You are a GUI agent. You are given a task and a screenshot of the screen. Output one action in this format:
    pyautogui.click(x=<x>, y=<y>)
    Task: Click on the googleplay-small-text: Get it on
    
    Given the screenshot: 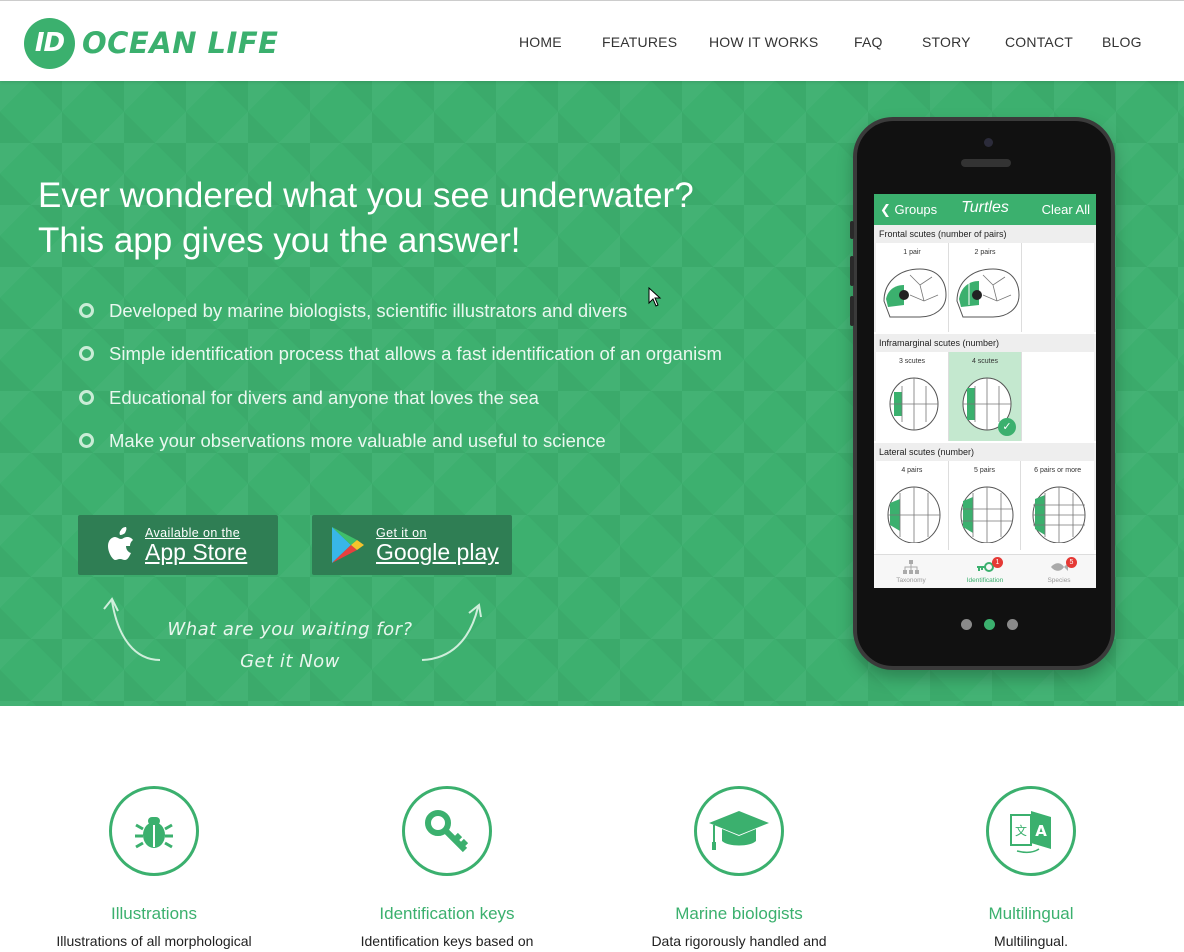 What is the action you would take?
    pyautogui.click(x=401, y=533)
    